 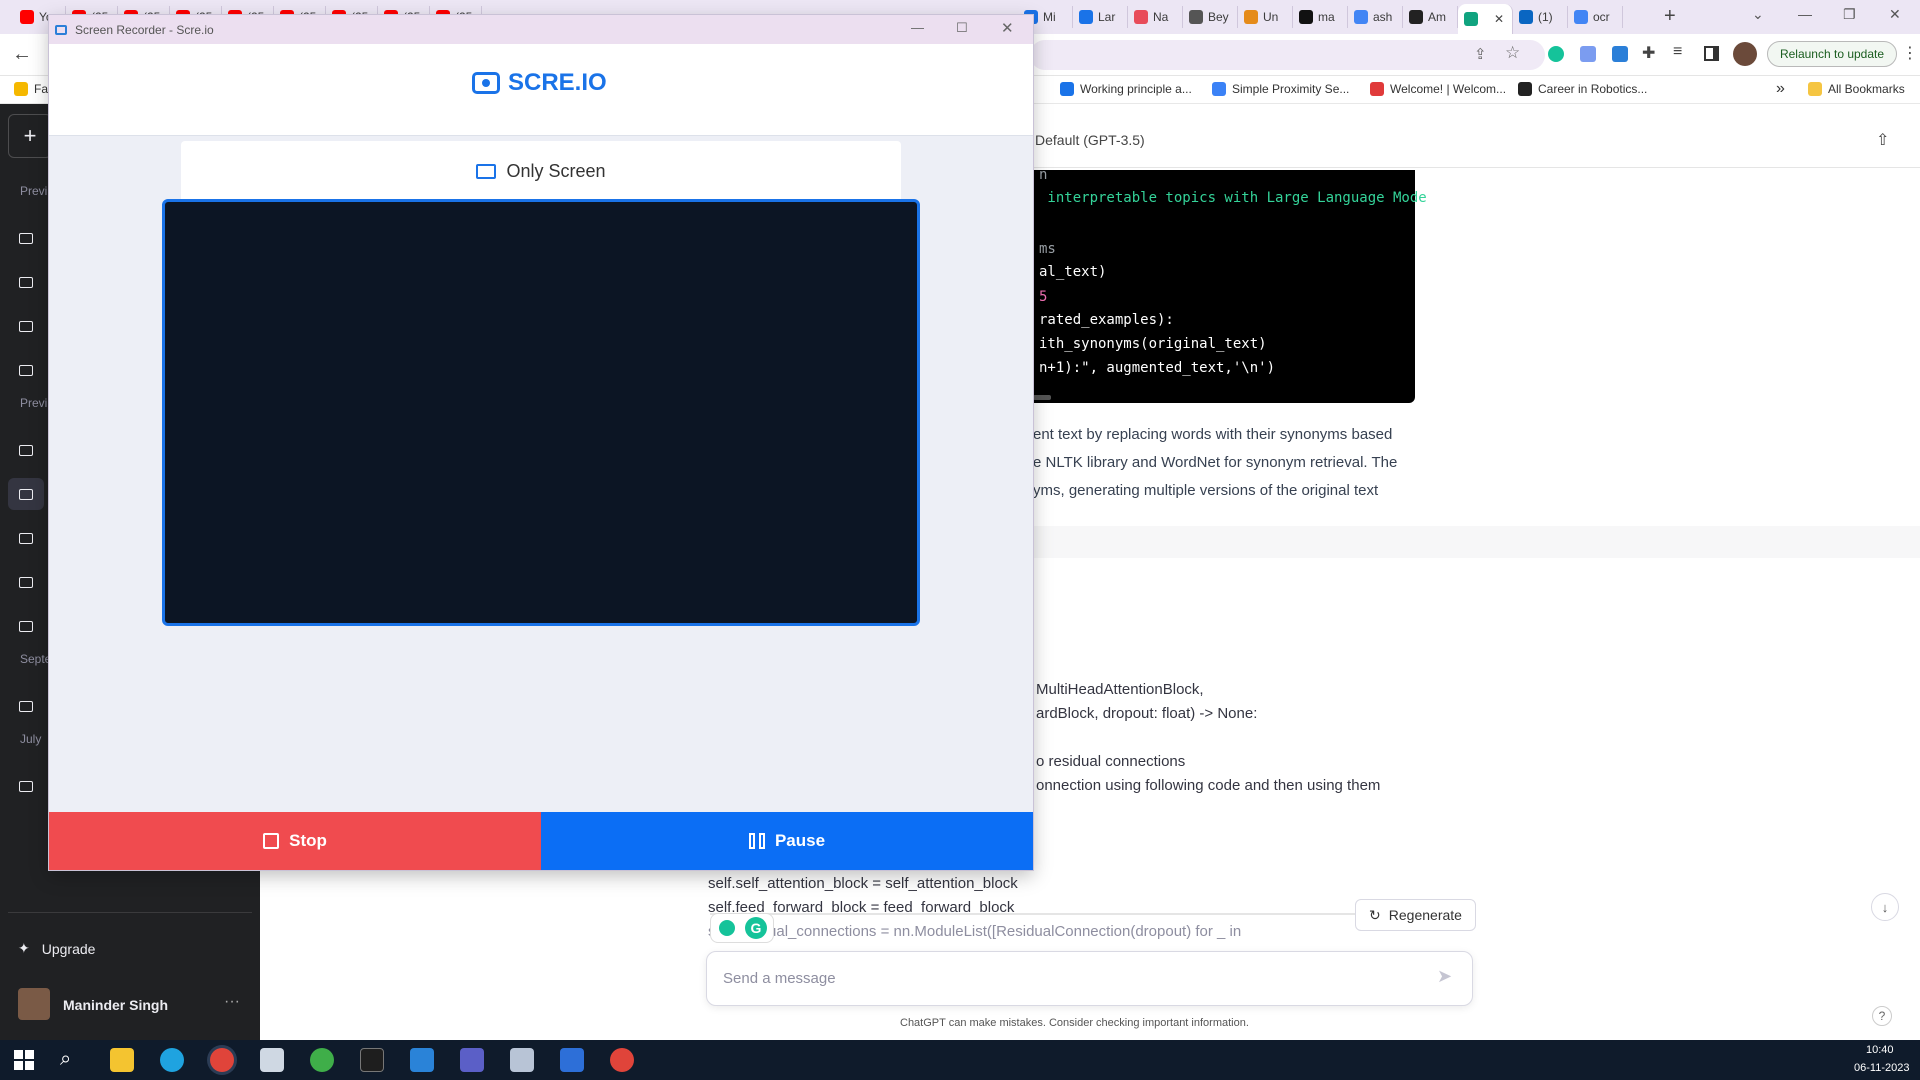 What do you see at coordinates (572, 1060) in the screenshot?
I see `screen-recorder-taskbar-icon` at bounding box center [572, 1060].